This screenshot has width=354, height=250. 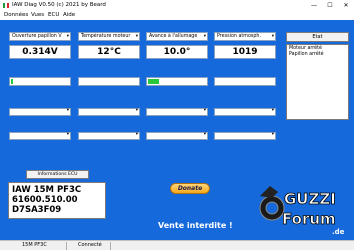 I want to click on etat-button: Etat, so click(x=317, y=37).